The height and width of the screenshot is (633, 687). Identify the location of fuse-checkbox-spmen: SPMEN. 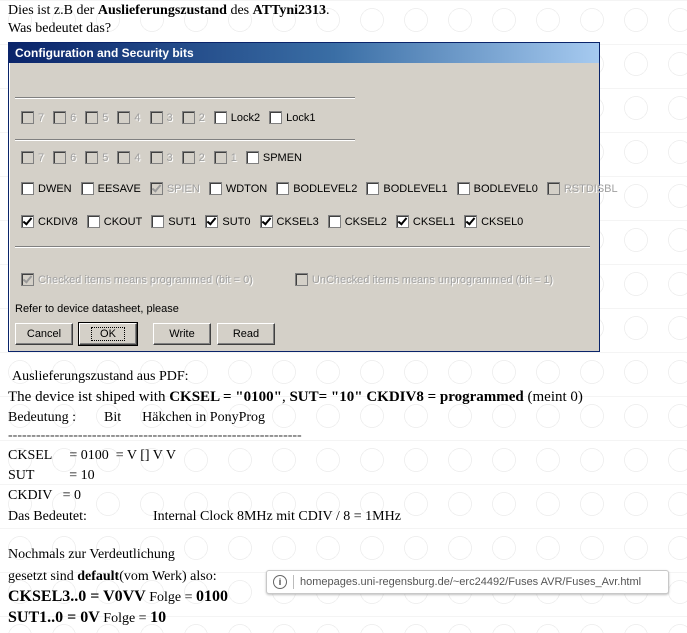
(273, 157).